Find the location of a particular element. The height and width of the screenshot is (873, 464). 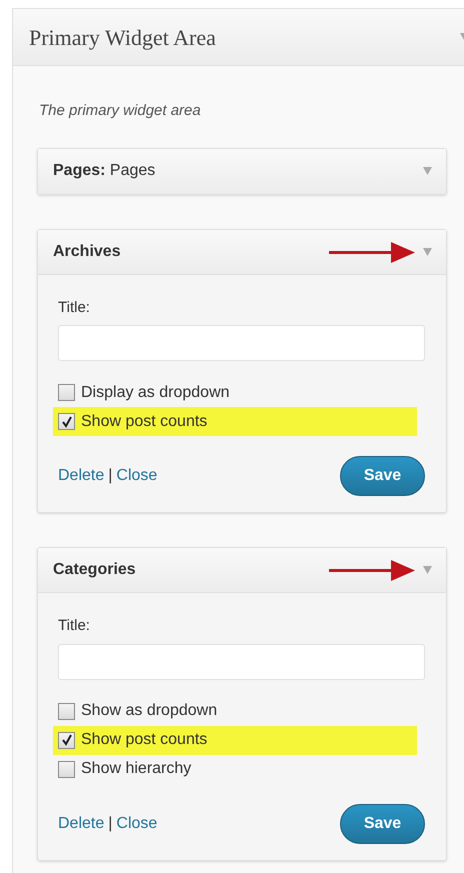

checkbox-label: Show hierarchy is located at coordinates (136, 769).